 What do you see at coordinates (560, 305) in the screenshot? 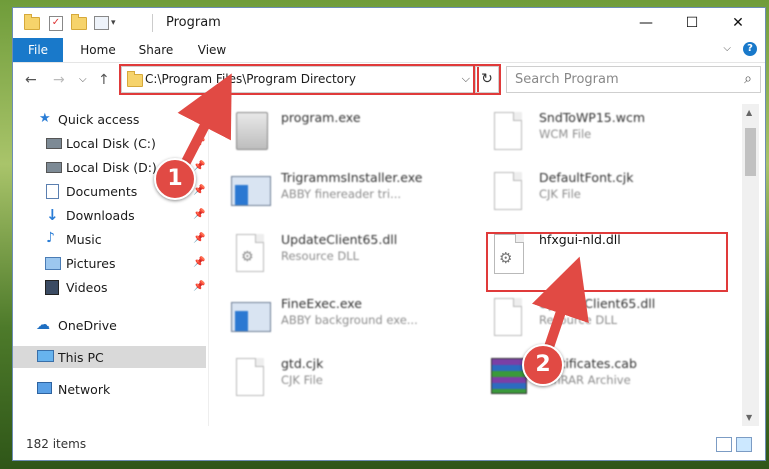
I see `arrow-to-file` at bounding box center [560, 305].